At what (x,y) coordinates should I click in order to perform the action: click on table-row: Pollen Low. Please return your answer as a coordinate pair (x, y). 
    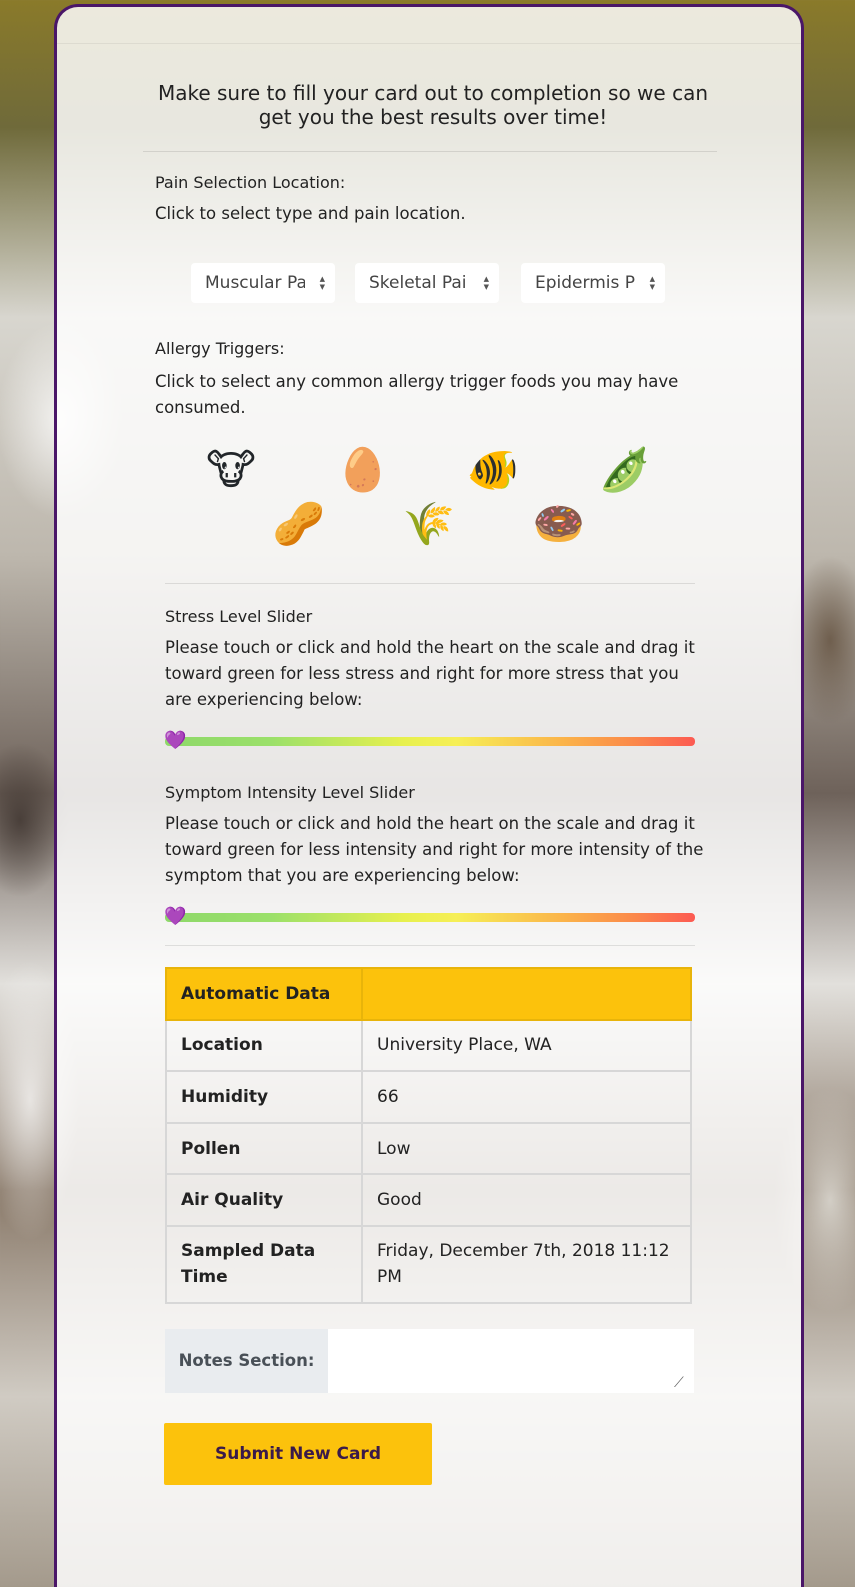
    Looking at the image, I should click on (428, 1148).